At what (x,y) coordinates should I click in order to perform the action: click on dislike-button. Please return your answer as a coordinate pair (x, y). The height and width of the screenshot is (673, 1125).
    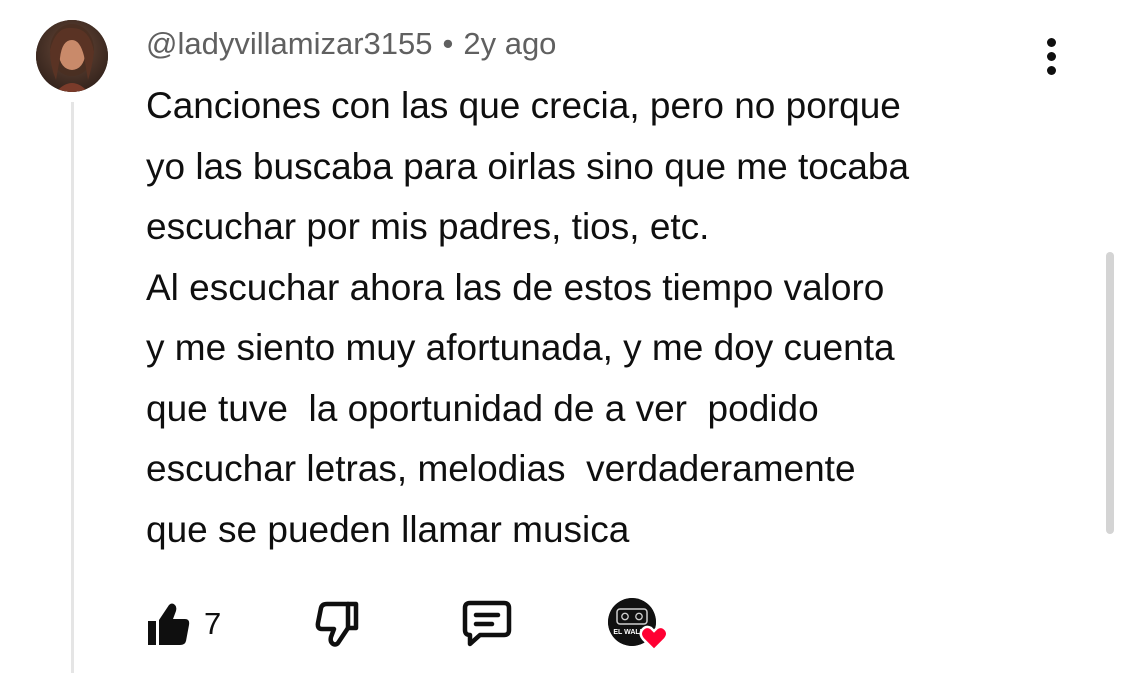
    Looking at the image, I should click on (337, 624).